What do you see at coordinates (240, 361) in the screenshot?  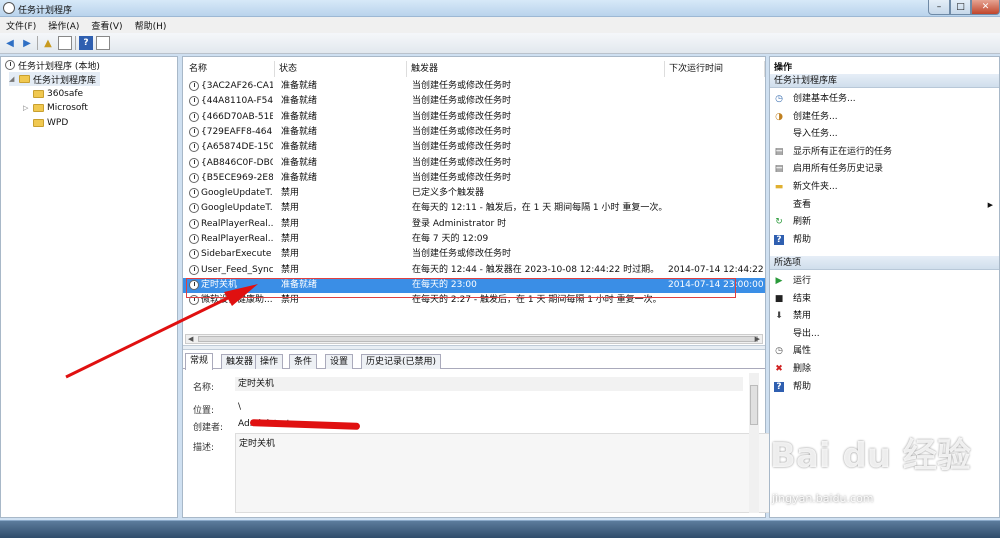 I see `tab-triggers: 触发器` at bounding box center [240, 361].